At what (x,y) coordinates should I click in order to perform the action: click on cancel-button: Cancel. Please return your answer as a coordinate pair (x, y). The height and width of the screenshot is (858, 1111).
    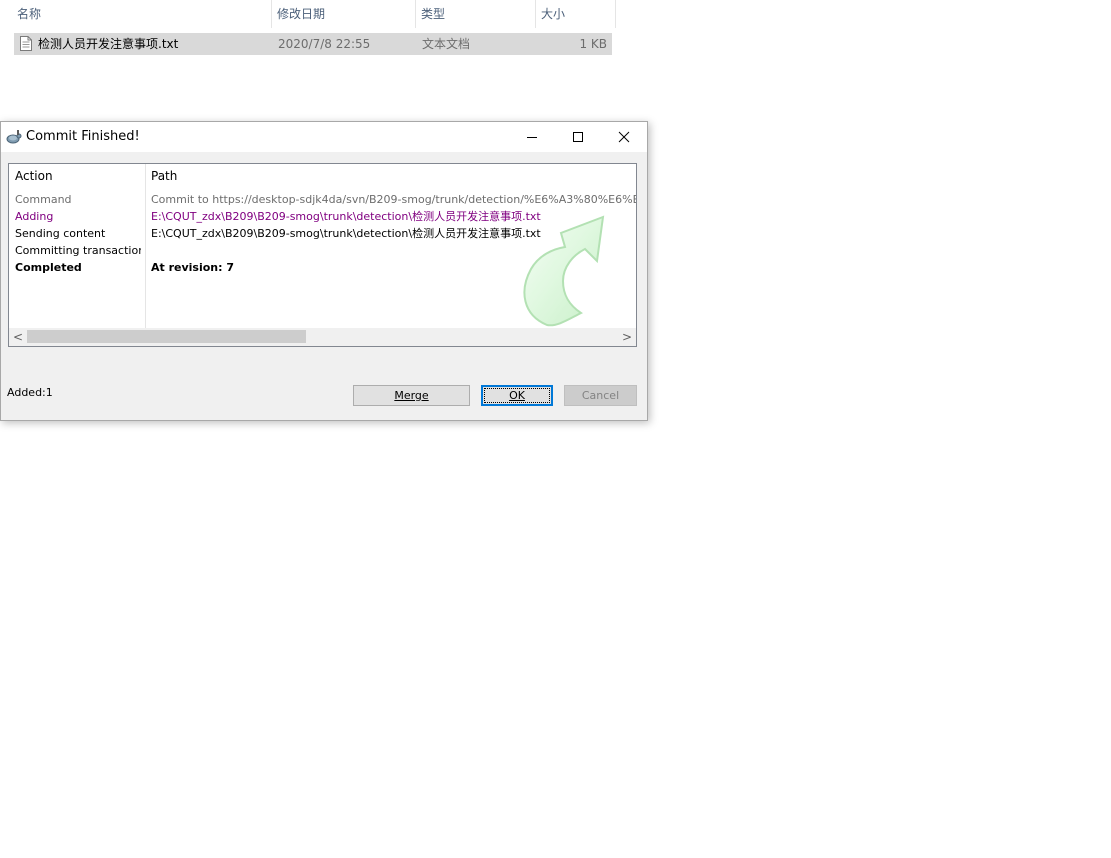
    Looking at the image, I should click on (600, 395).